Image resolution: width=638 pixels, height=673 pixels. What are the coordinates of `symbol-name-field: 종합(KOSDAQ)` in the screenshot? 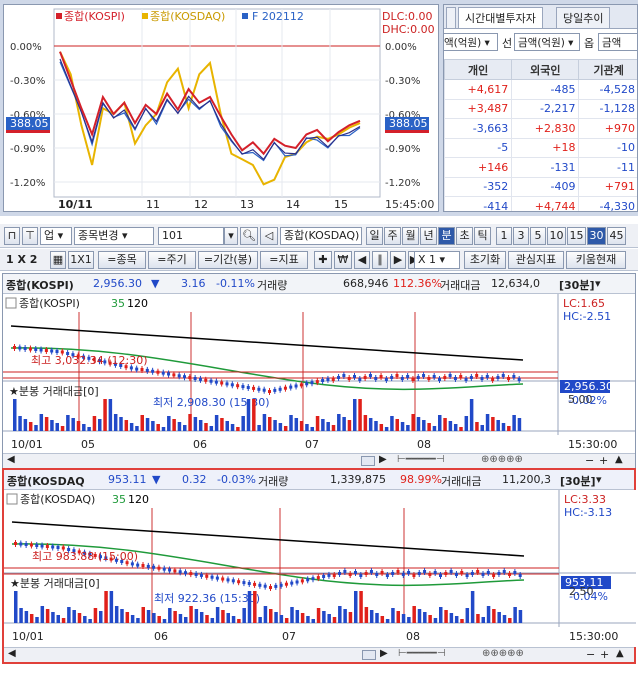 It's located at (321, 236).